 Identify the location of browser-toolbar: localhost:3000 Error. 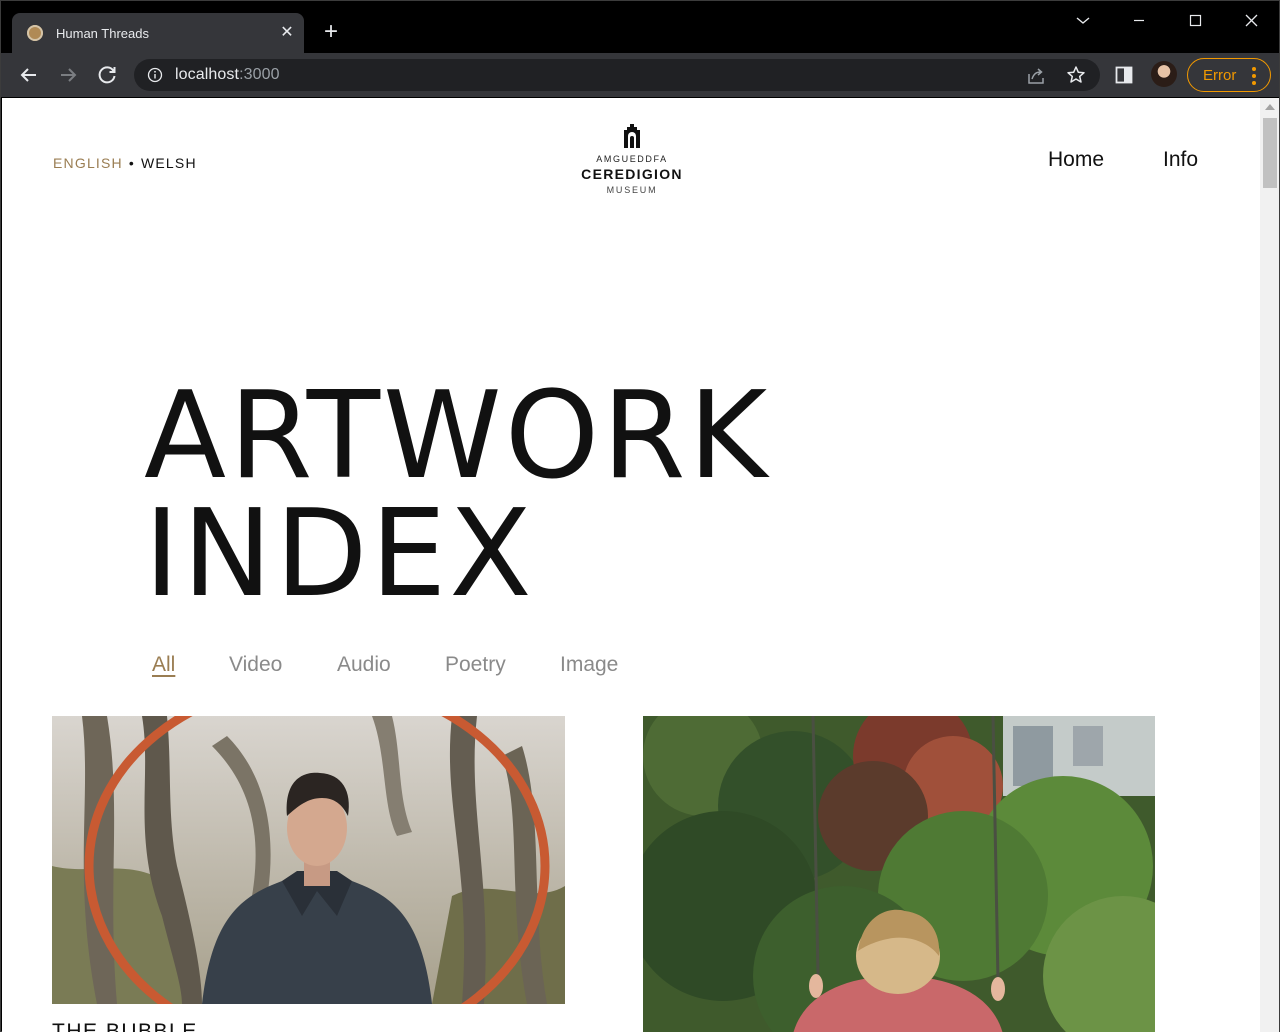
(640, 75).